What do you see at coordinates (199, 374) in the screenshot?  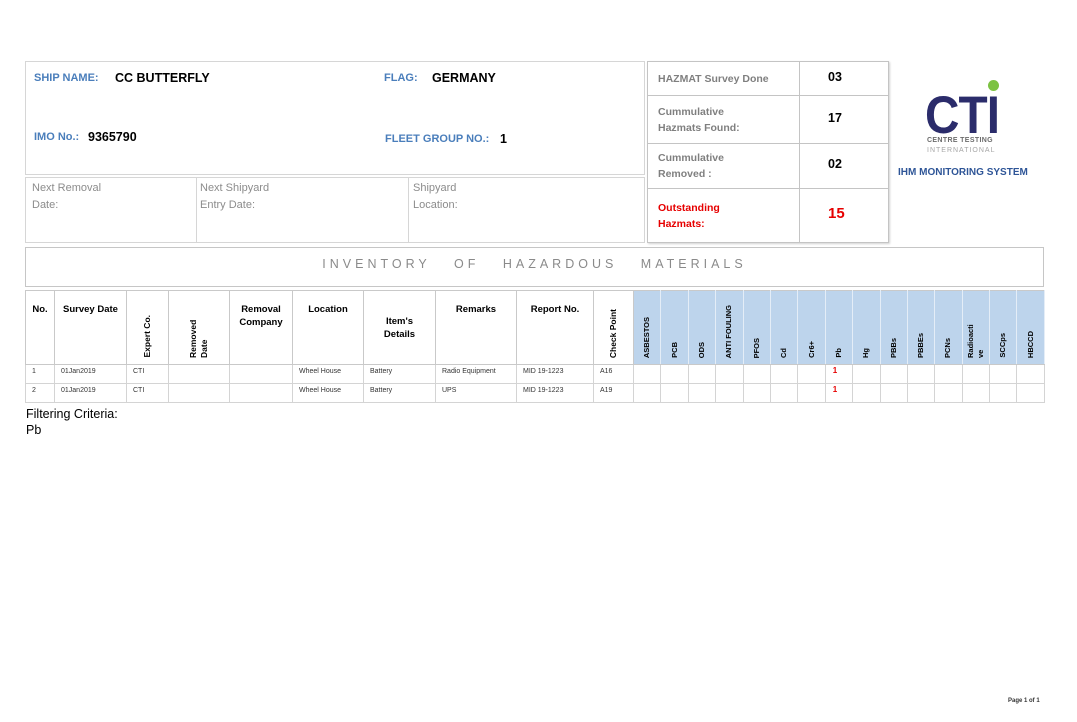 I see `cell-removed-date` at bounding box center [199, 374].